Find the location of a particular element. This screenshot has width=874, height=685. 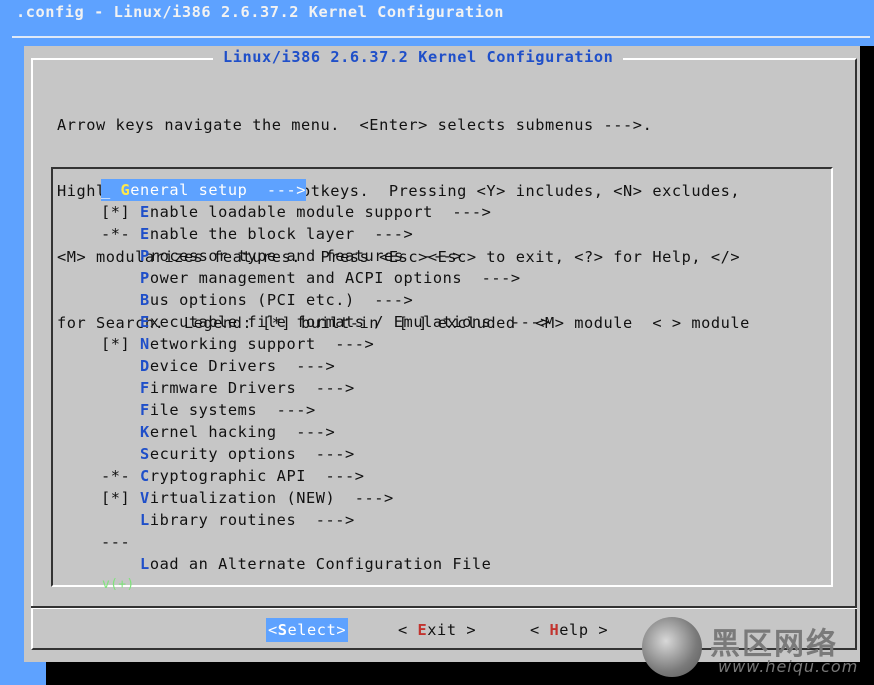

menu-item: [*] Virtualization (NEW) ---> is located at coordinates (325, 498).